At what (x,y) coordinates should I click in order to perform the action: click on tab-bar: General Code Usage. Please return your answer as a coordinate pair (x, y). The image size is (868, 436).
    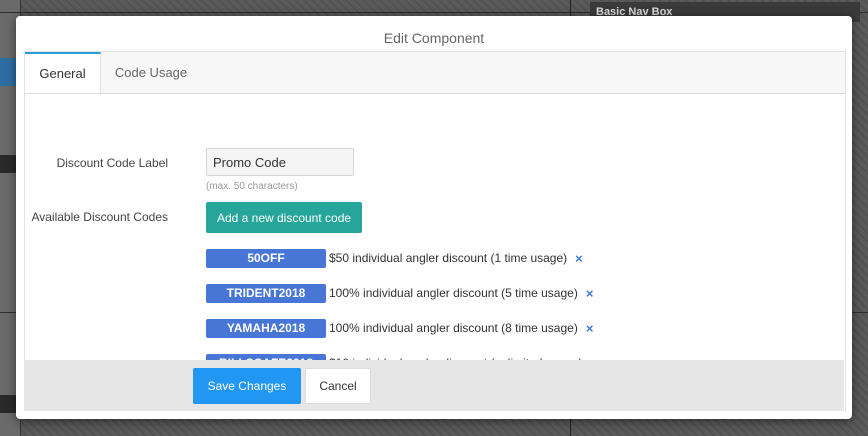
    Looking at the image, I should click on (435, 72).